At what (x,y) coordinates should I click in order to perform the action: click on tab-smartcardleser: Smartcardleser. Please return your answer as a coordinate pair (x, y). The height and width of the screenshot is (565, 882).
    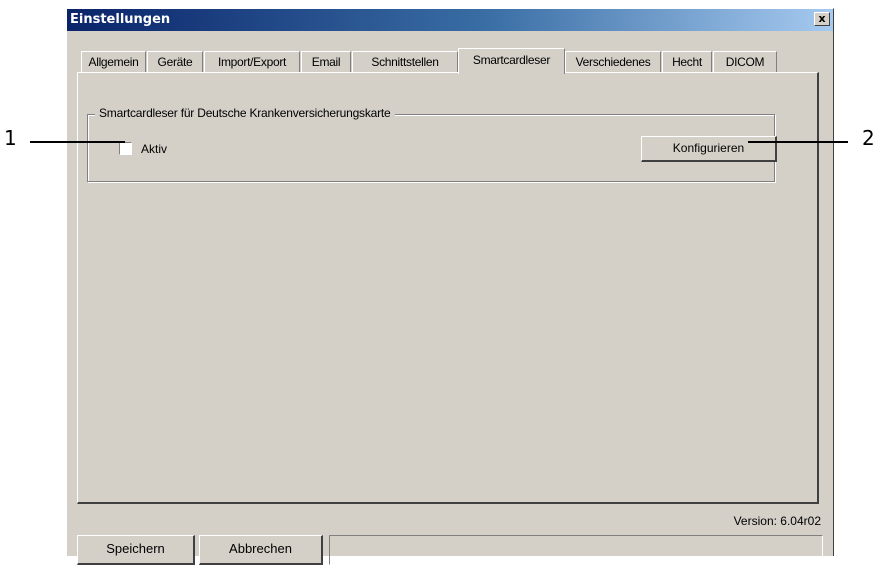
    Looking at the image, I should click on (511, 61).